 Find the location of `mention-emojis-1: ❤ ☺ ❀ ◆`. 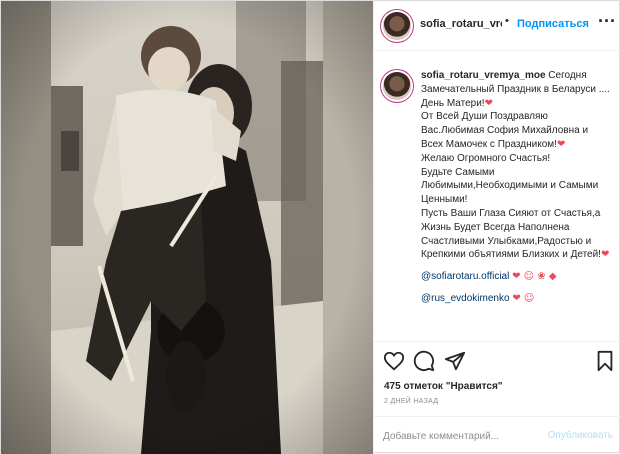

mention-emojis-1: ❤ ☺ ❀ ◆ is located at coordinates (534, 277).